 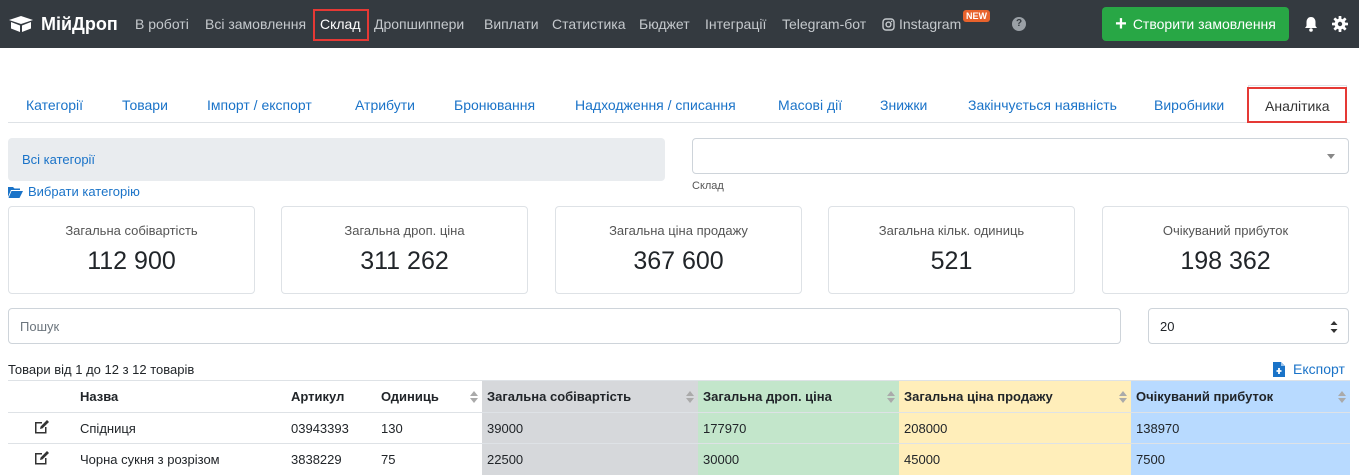 I want to click on col-header-expected-profit: Очікуваний прибуток, so click(x=1240, y=396).